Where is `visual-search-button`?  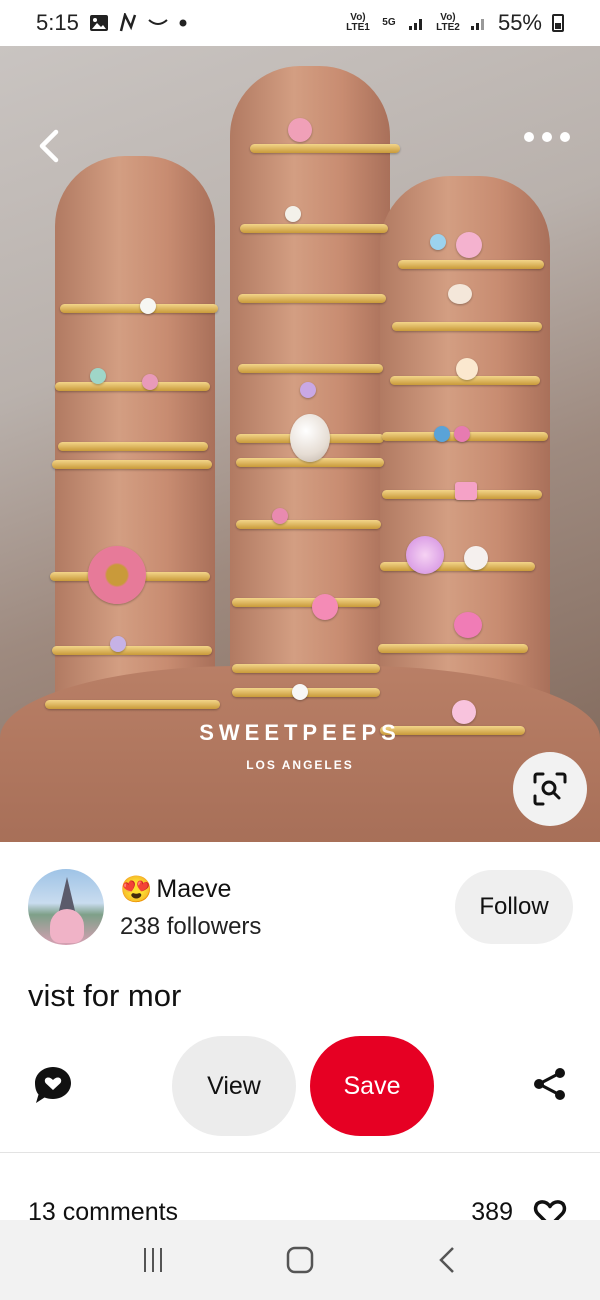 visual-search-button is located at coordinates (550, 789).